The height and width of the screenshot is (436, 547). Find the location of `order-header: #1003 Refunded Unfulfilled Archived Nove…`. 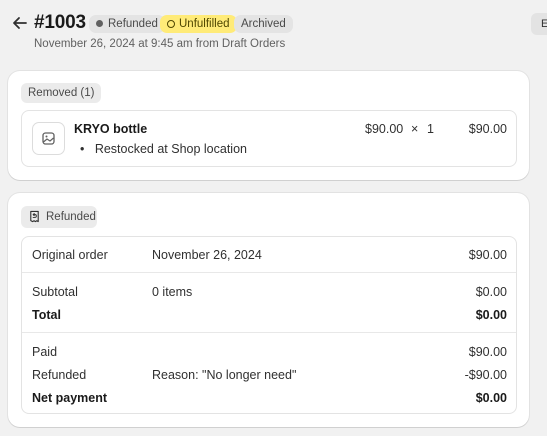

order-header: #1003 Refunded Unfulfilled Archived Nove… is located at coordinates (273, 30).